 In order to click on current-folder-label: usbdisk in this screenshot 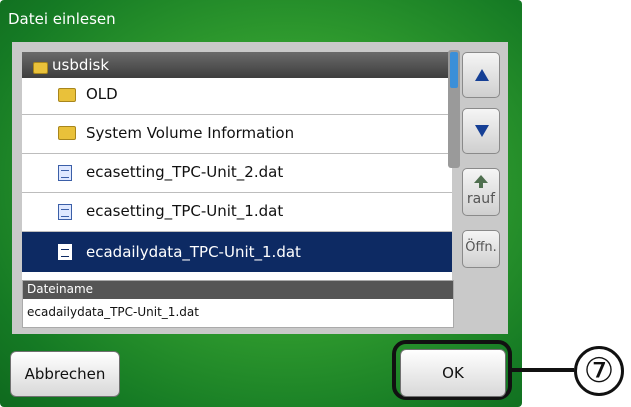, I will do `click(81, 65)`.